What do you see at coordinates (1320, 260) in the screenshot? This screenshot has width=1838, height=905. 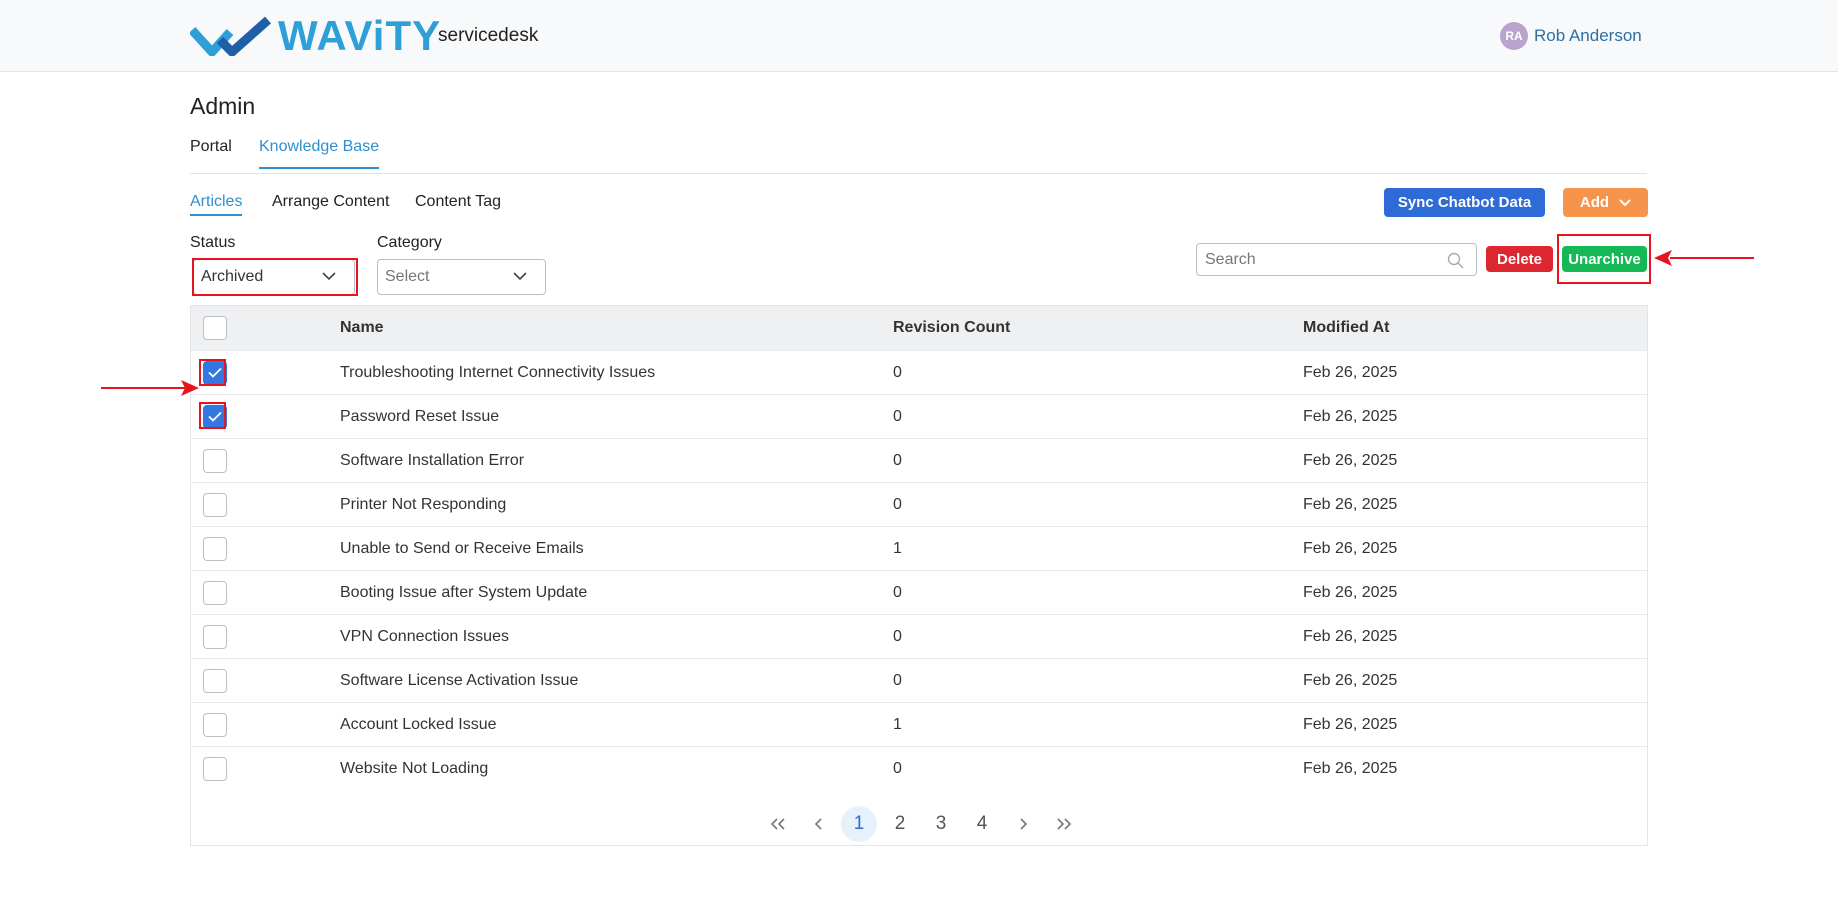 I see `search-input` at bounding box center [1320, 260].